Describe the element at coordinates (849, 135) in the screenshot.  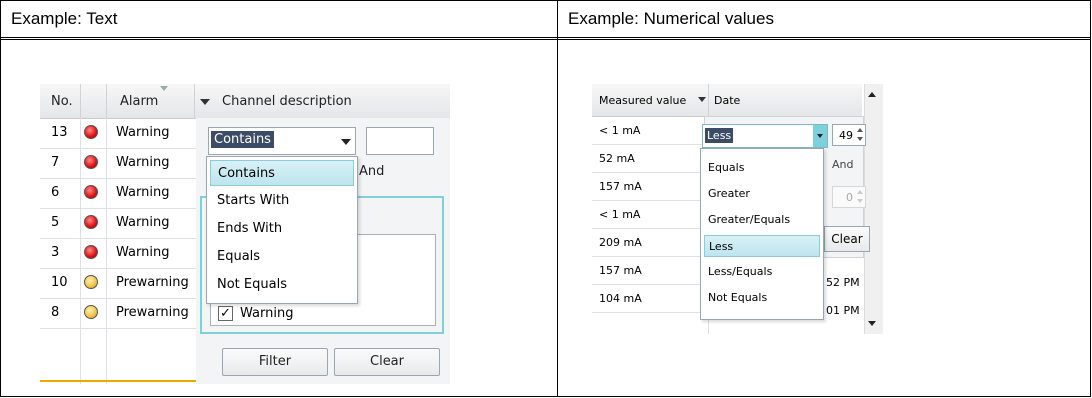
I see `first-value-spinner: 49` at that location.